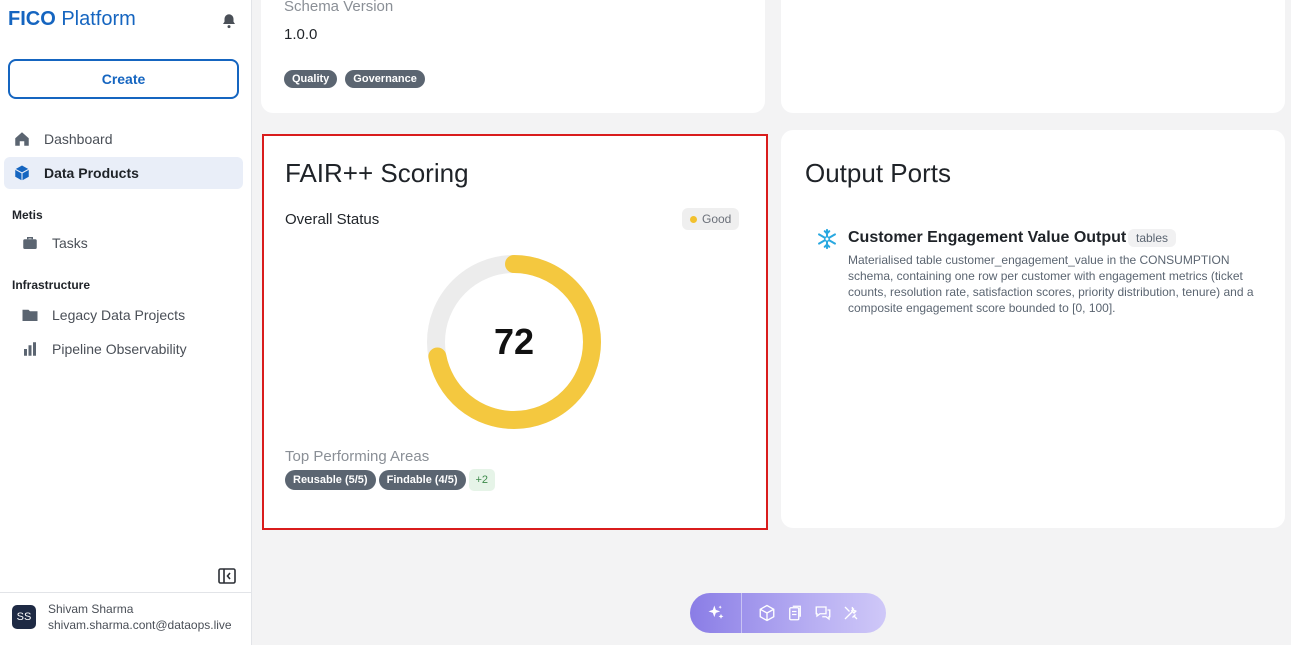 The height and width of the screenshot is (645, 1291). What do you see at coordinates (123, 79) in the screenshot?
I see `create-button: Create` at bounding box center [123, 79].